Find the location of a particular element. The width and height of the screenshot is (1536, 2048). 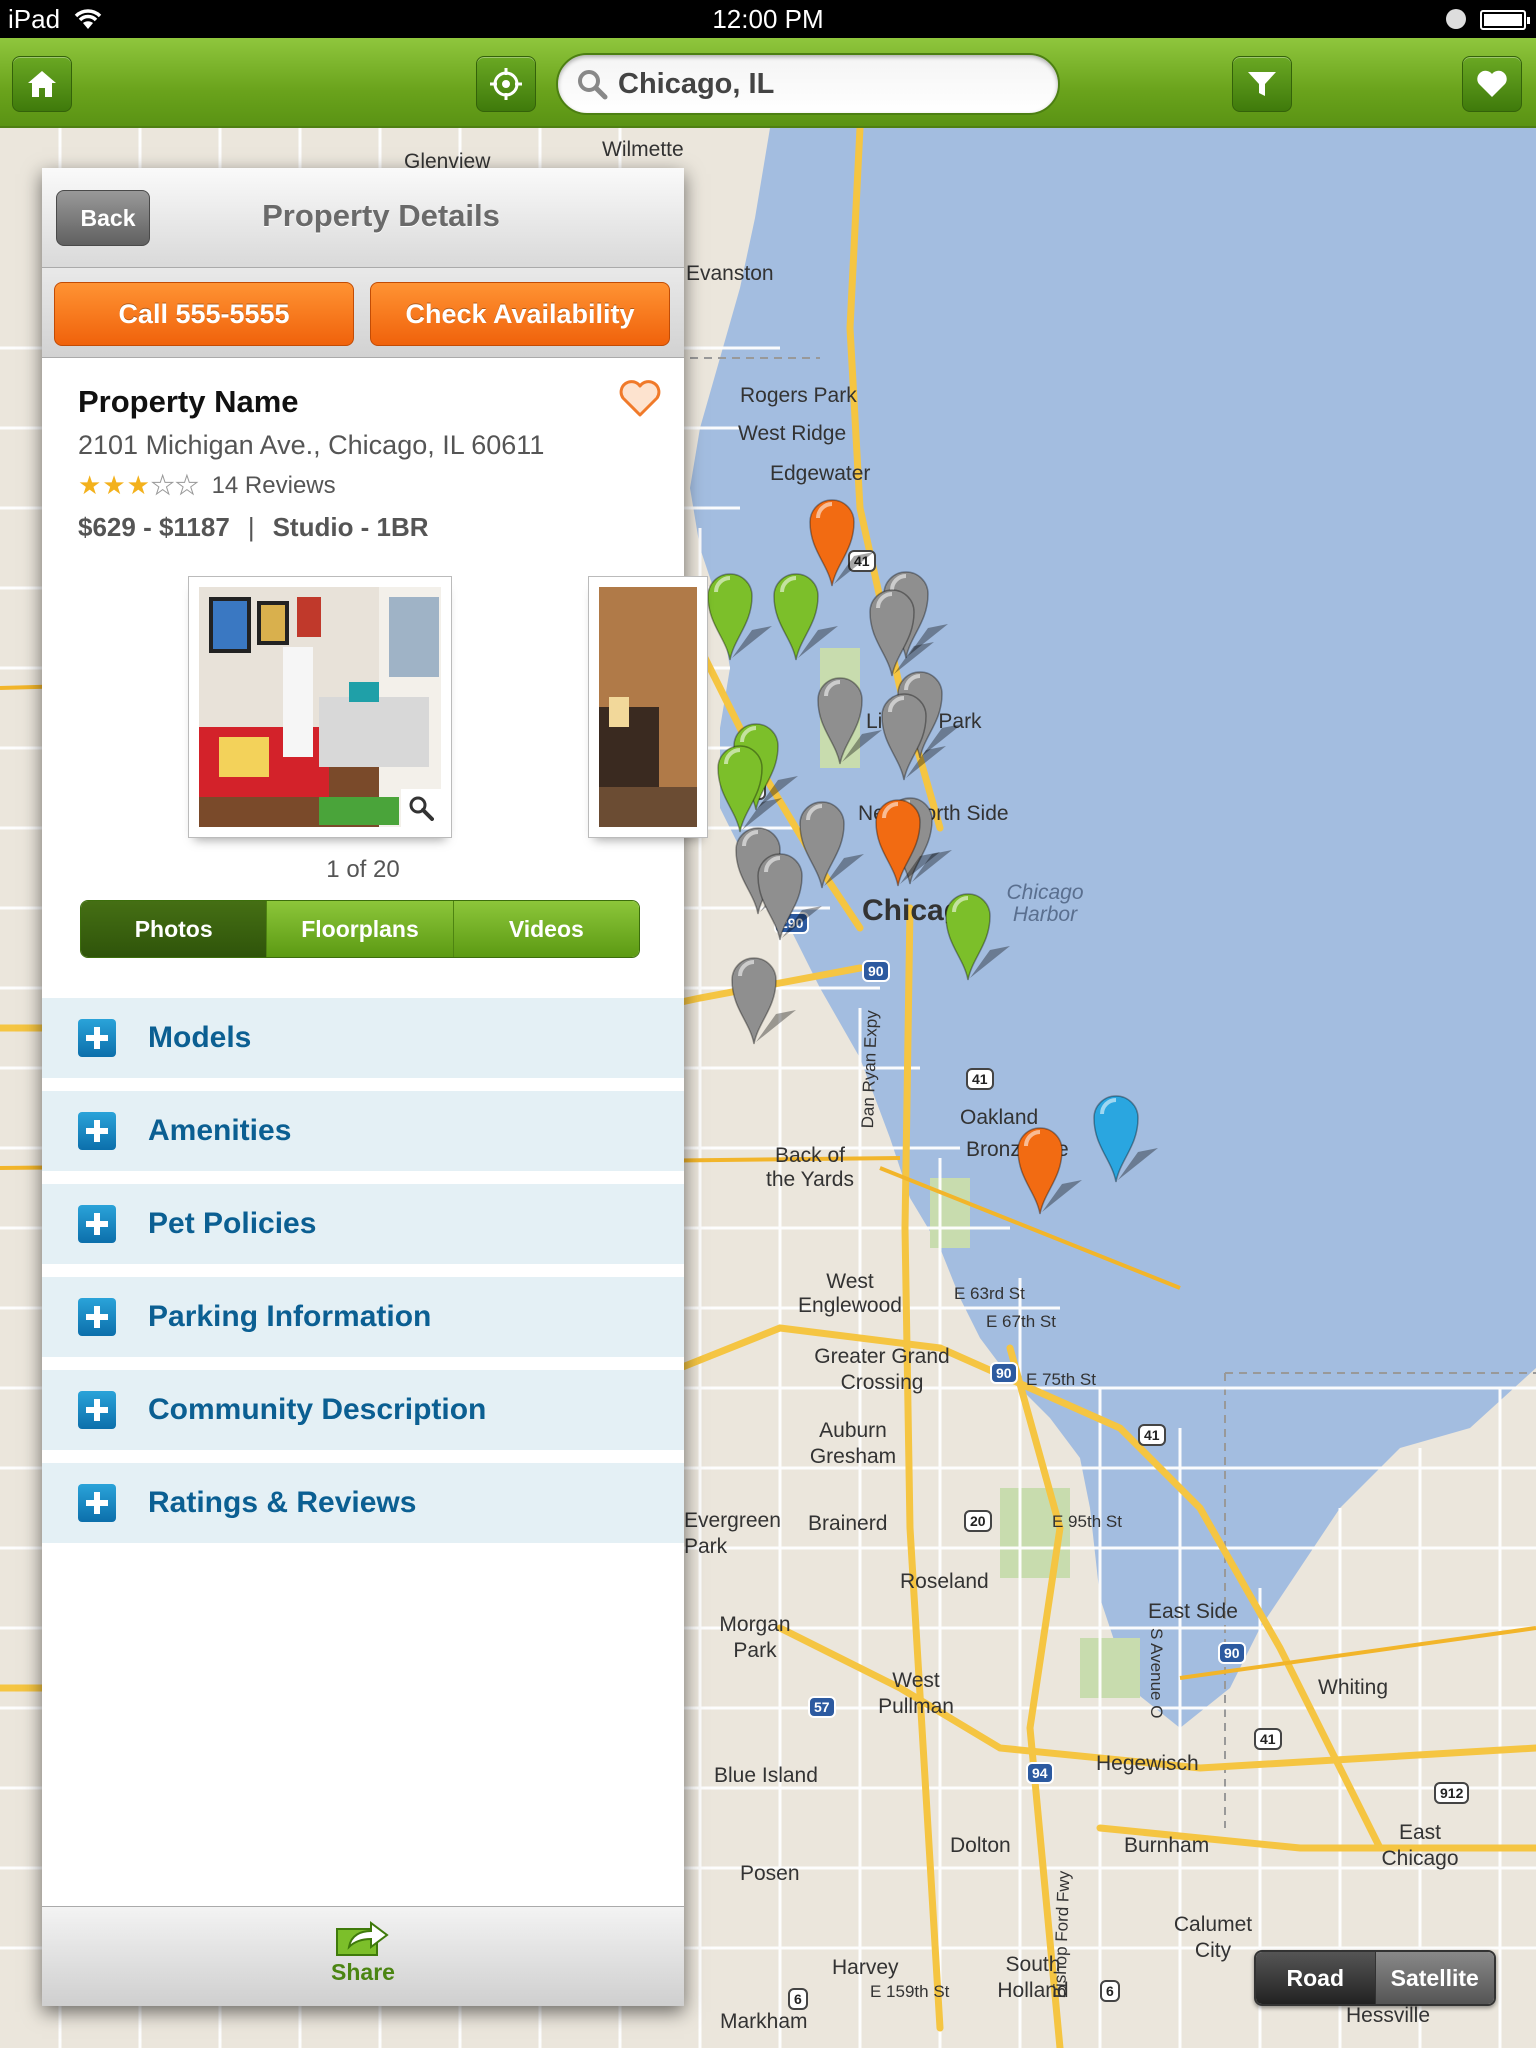

price-line: $629 - $1187 | Studio - 1BR is located at coordinates (253, 527).